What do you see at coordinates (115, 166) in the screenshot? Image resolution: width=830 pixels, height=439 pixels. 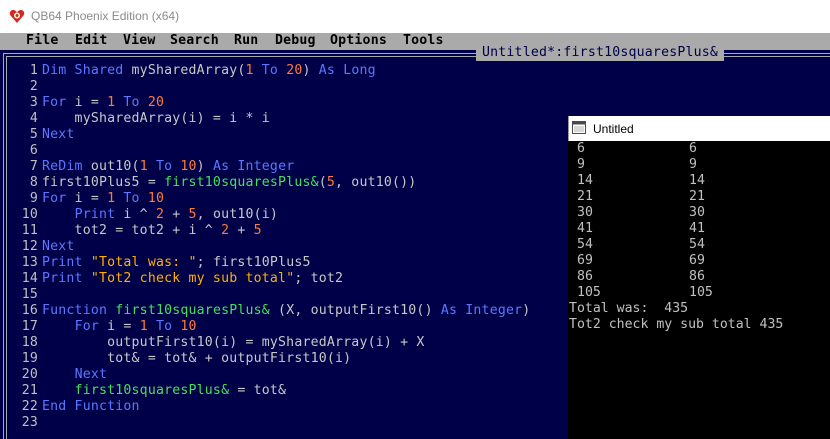 I see `code-token: out10(` at bounding box center [115, 166].